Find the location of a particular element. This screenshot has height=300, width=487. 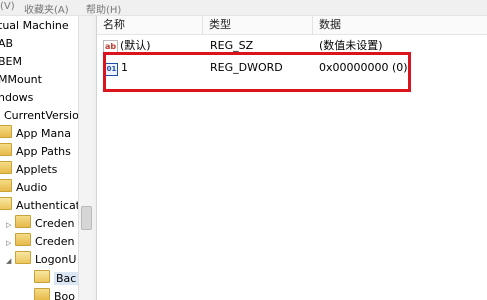

tree-item: MMount is located at coordinates (21, 80).